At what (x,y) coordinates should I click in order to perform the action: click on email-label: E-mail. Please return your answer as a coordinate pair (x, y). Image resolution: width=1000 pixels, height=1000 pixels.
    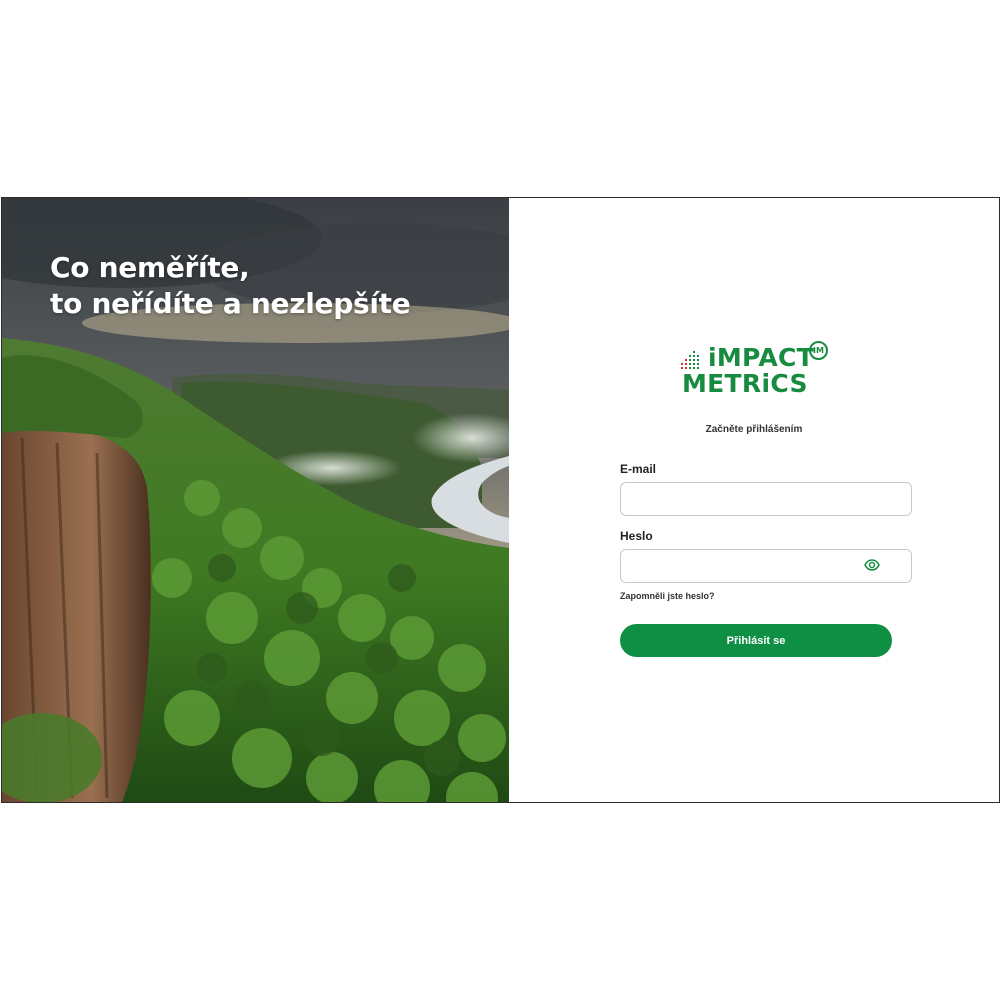
    Looking at the image, I should click on (638, 469).